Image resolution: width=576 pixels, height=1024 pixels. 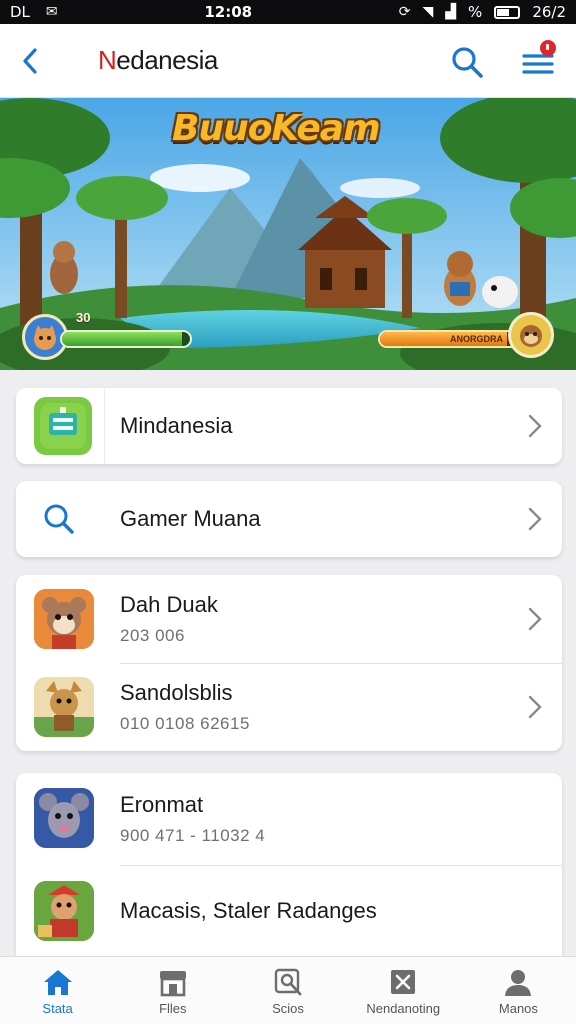 I want to click on nav-item-profile: Manos, so click(x=518, y=990).